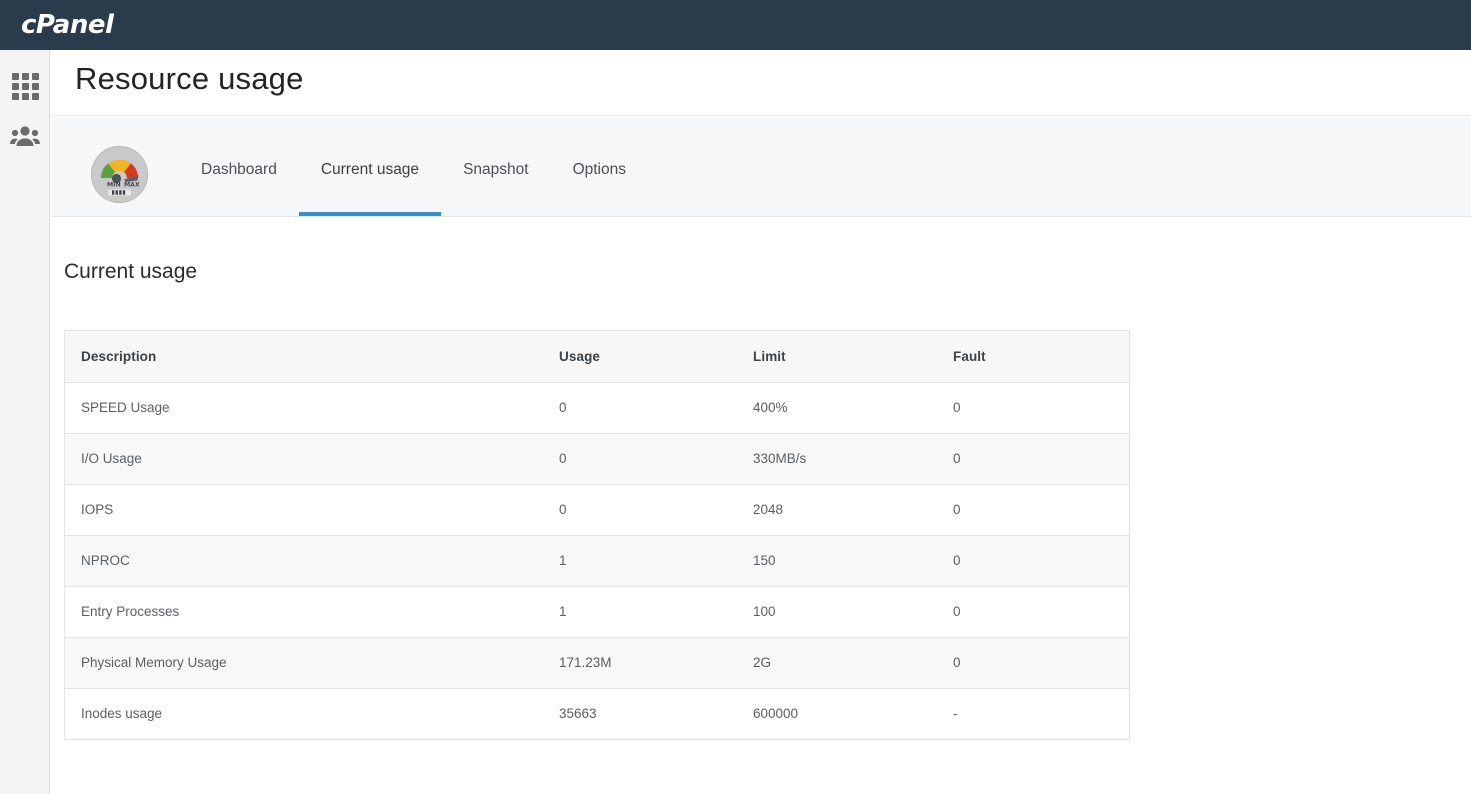 The height and width of the screenshot is (794, 1471). I want to click on apps-grid-icon, so click(25, 86).